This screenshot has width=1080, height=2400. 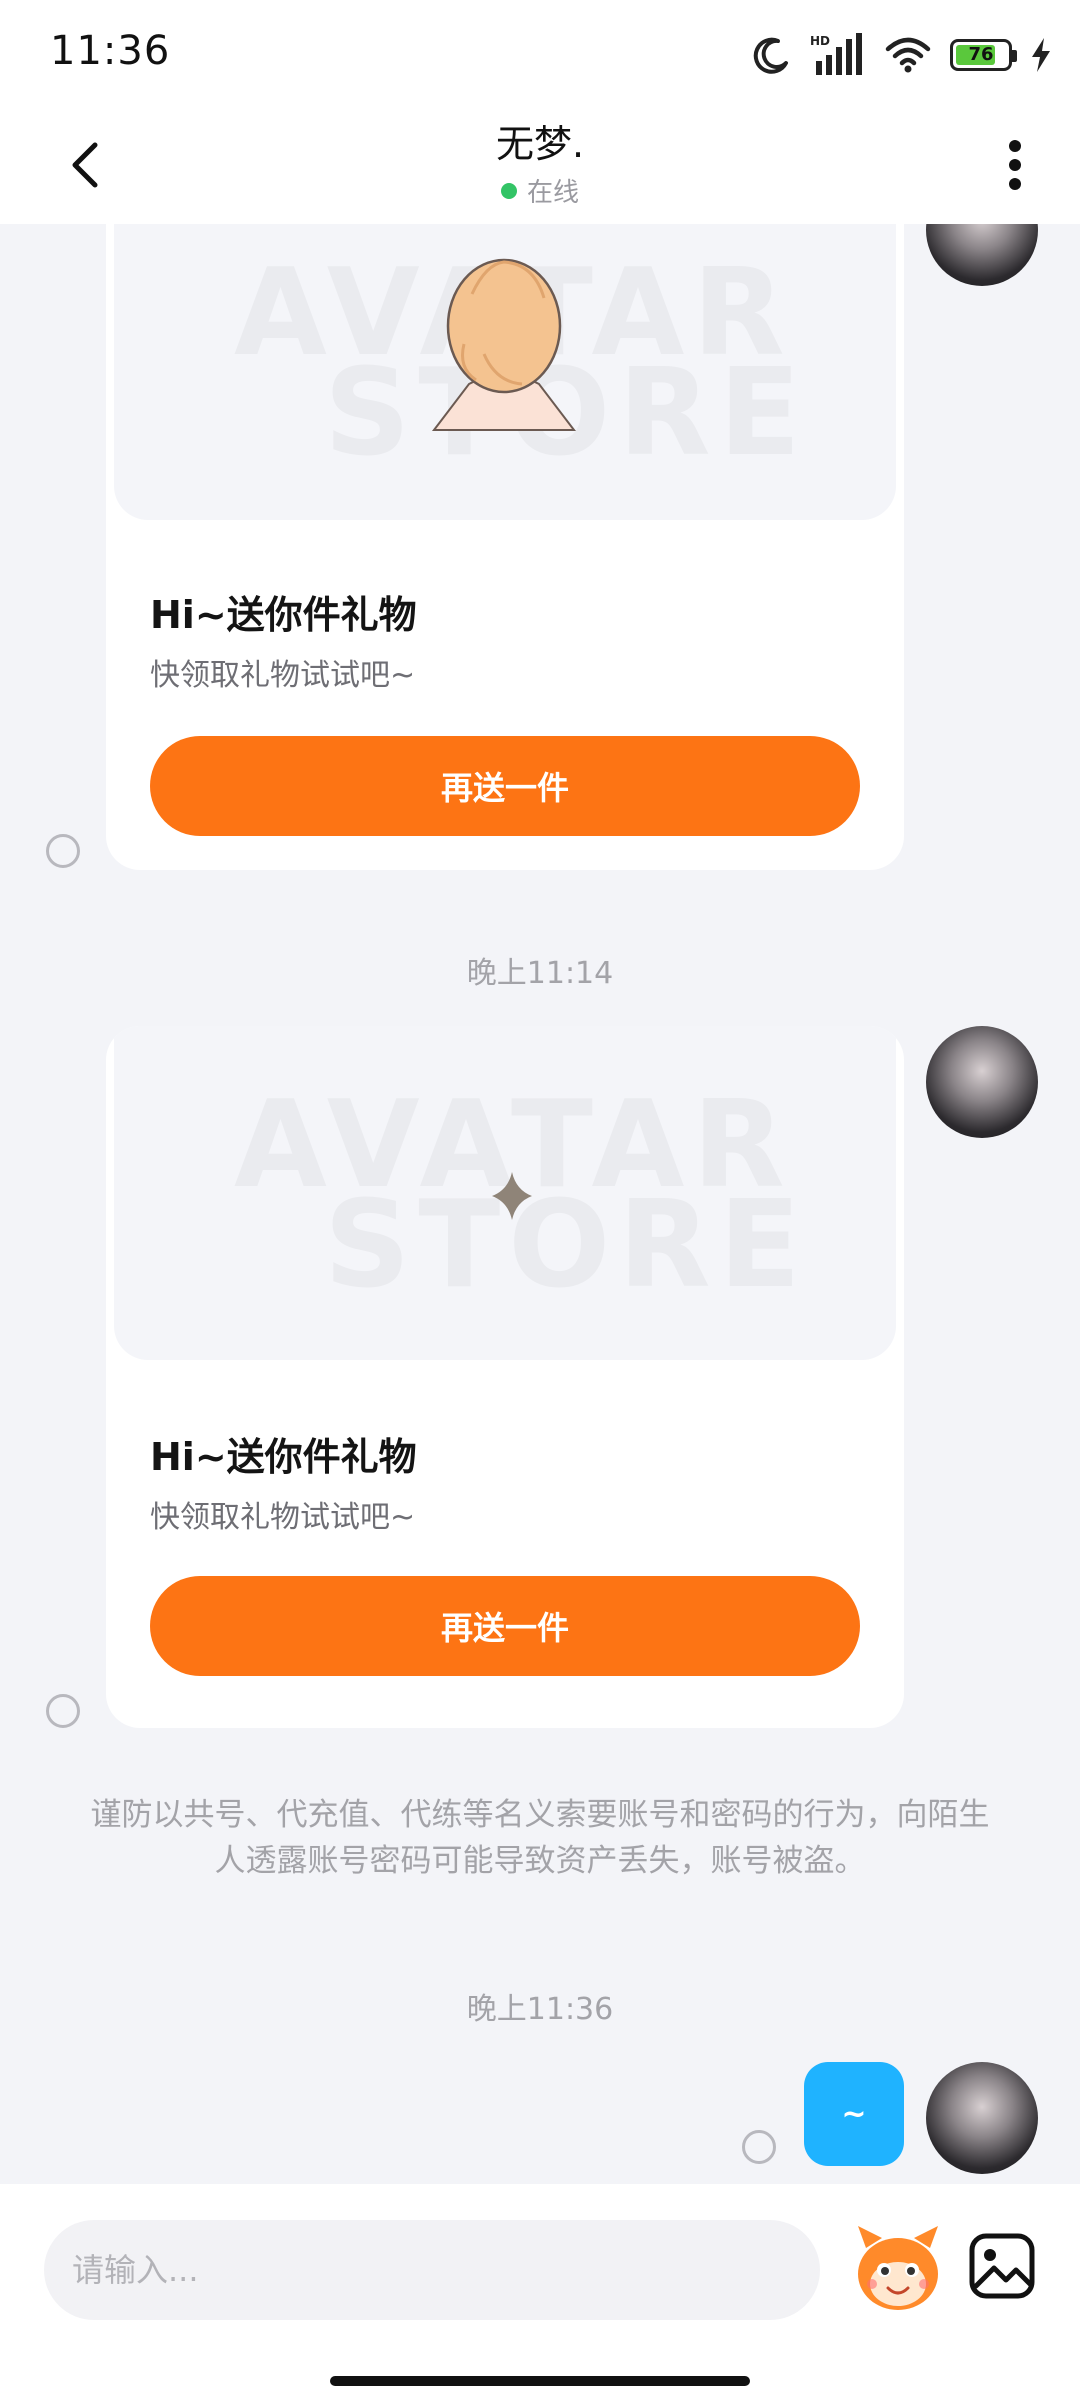 What do you see at coordinates (820, 41) in the screenshot?
I see `svg-text: HD` at bounding box center [820, 41].